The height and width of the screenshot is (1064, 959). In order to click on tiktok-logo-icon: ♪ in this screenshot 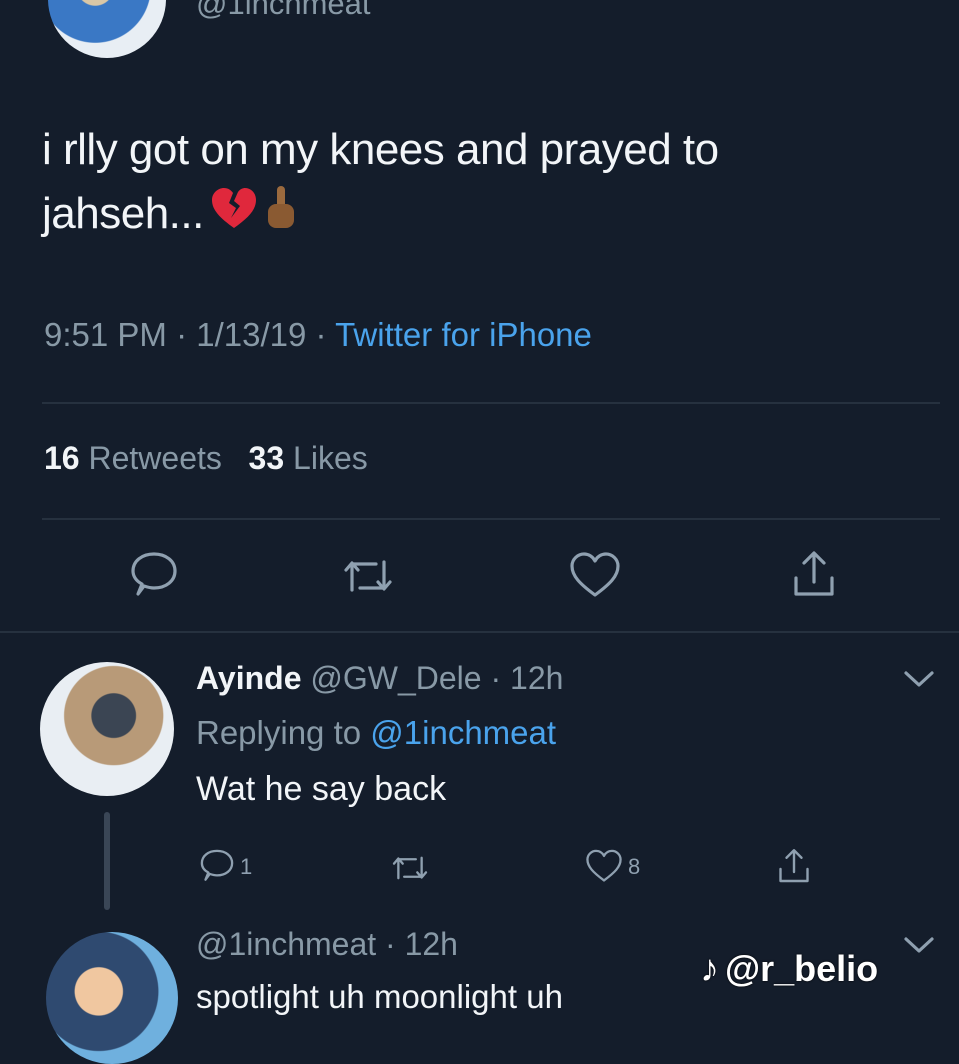, I will do `click(709, 969)`.